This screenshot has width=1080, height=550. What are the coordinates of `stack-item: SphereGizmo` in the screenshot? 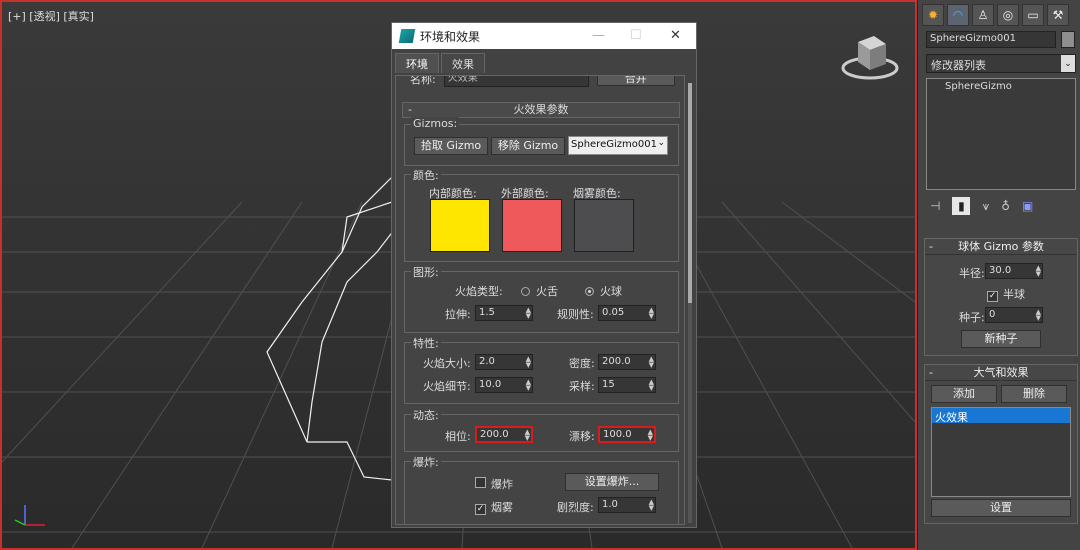 It's located at (1010, 86).